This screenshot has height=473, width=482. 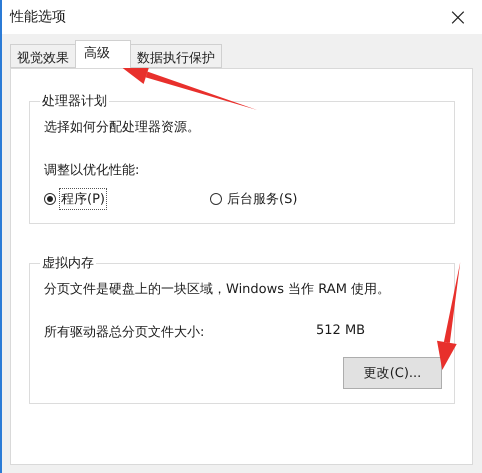 I want to click on close-button: ×, so click(x=458, y=17).